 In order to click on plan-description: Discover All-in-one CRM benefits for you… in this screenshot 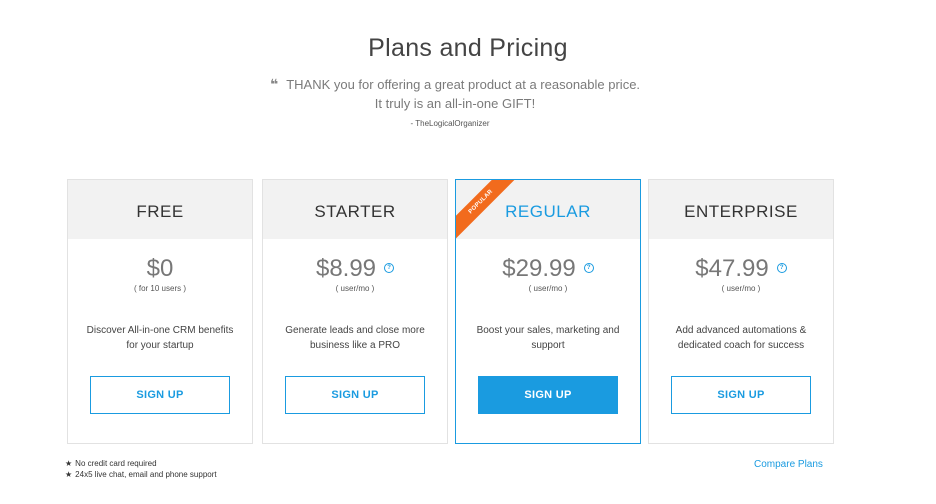, I will do `click(160, 338)`.